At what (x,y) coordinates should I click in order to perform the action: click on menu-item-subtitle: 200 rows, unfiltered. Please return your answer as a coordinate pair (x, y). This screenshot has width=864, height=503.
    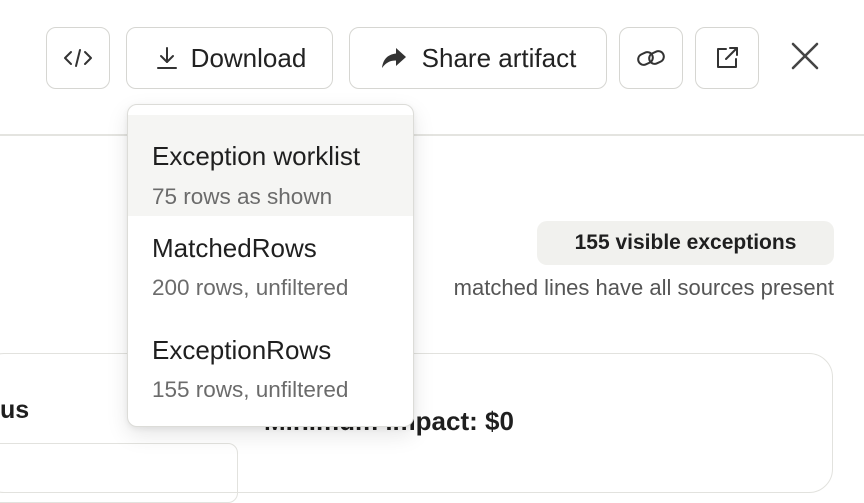
    Looking at the image, I should click on (250, 287).